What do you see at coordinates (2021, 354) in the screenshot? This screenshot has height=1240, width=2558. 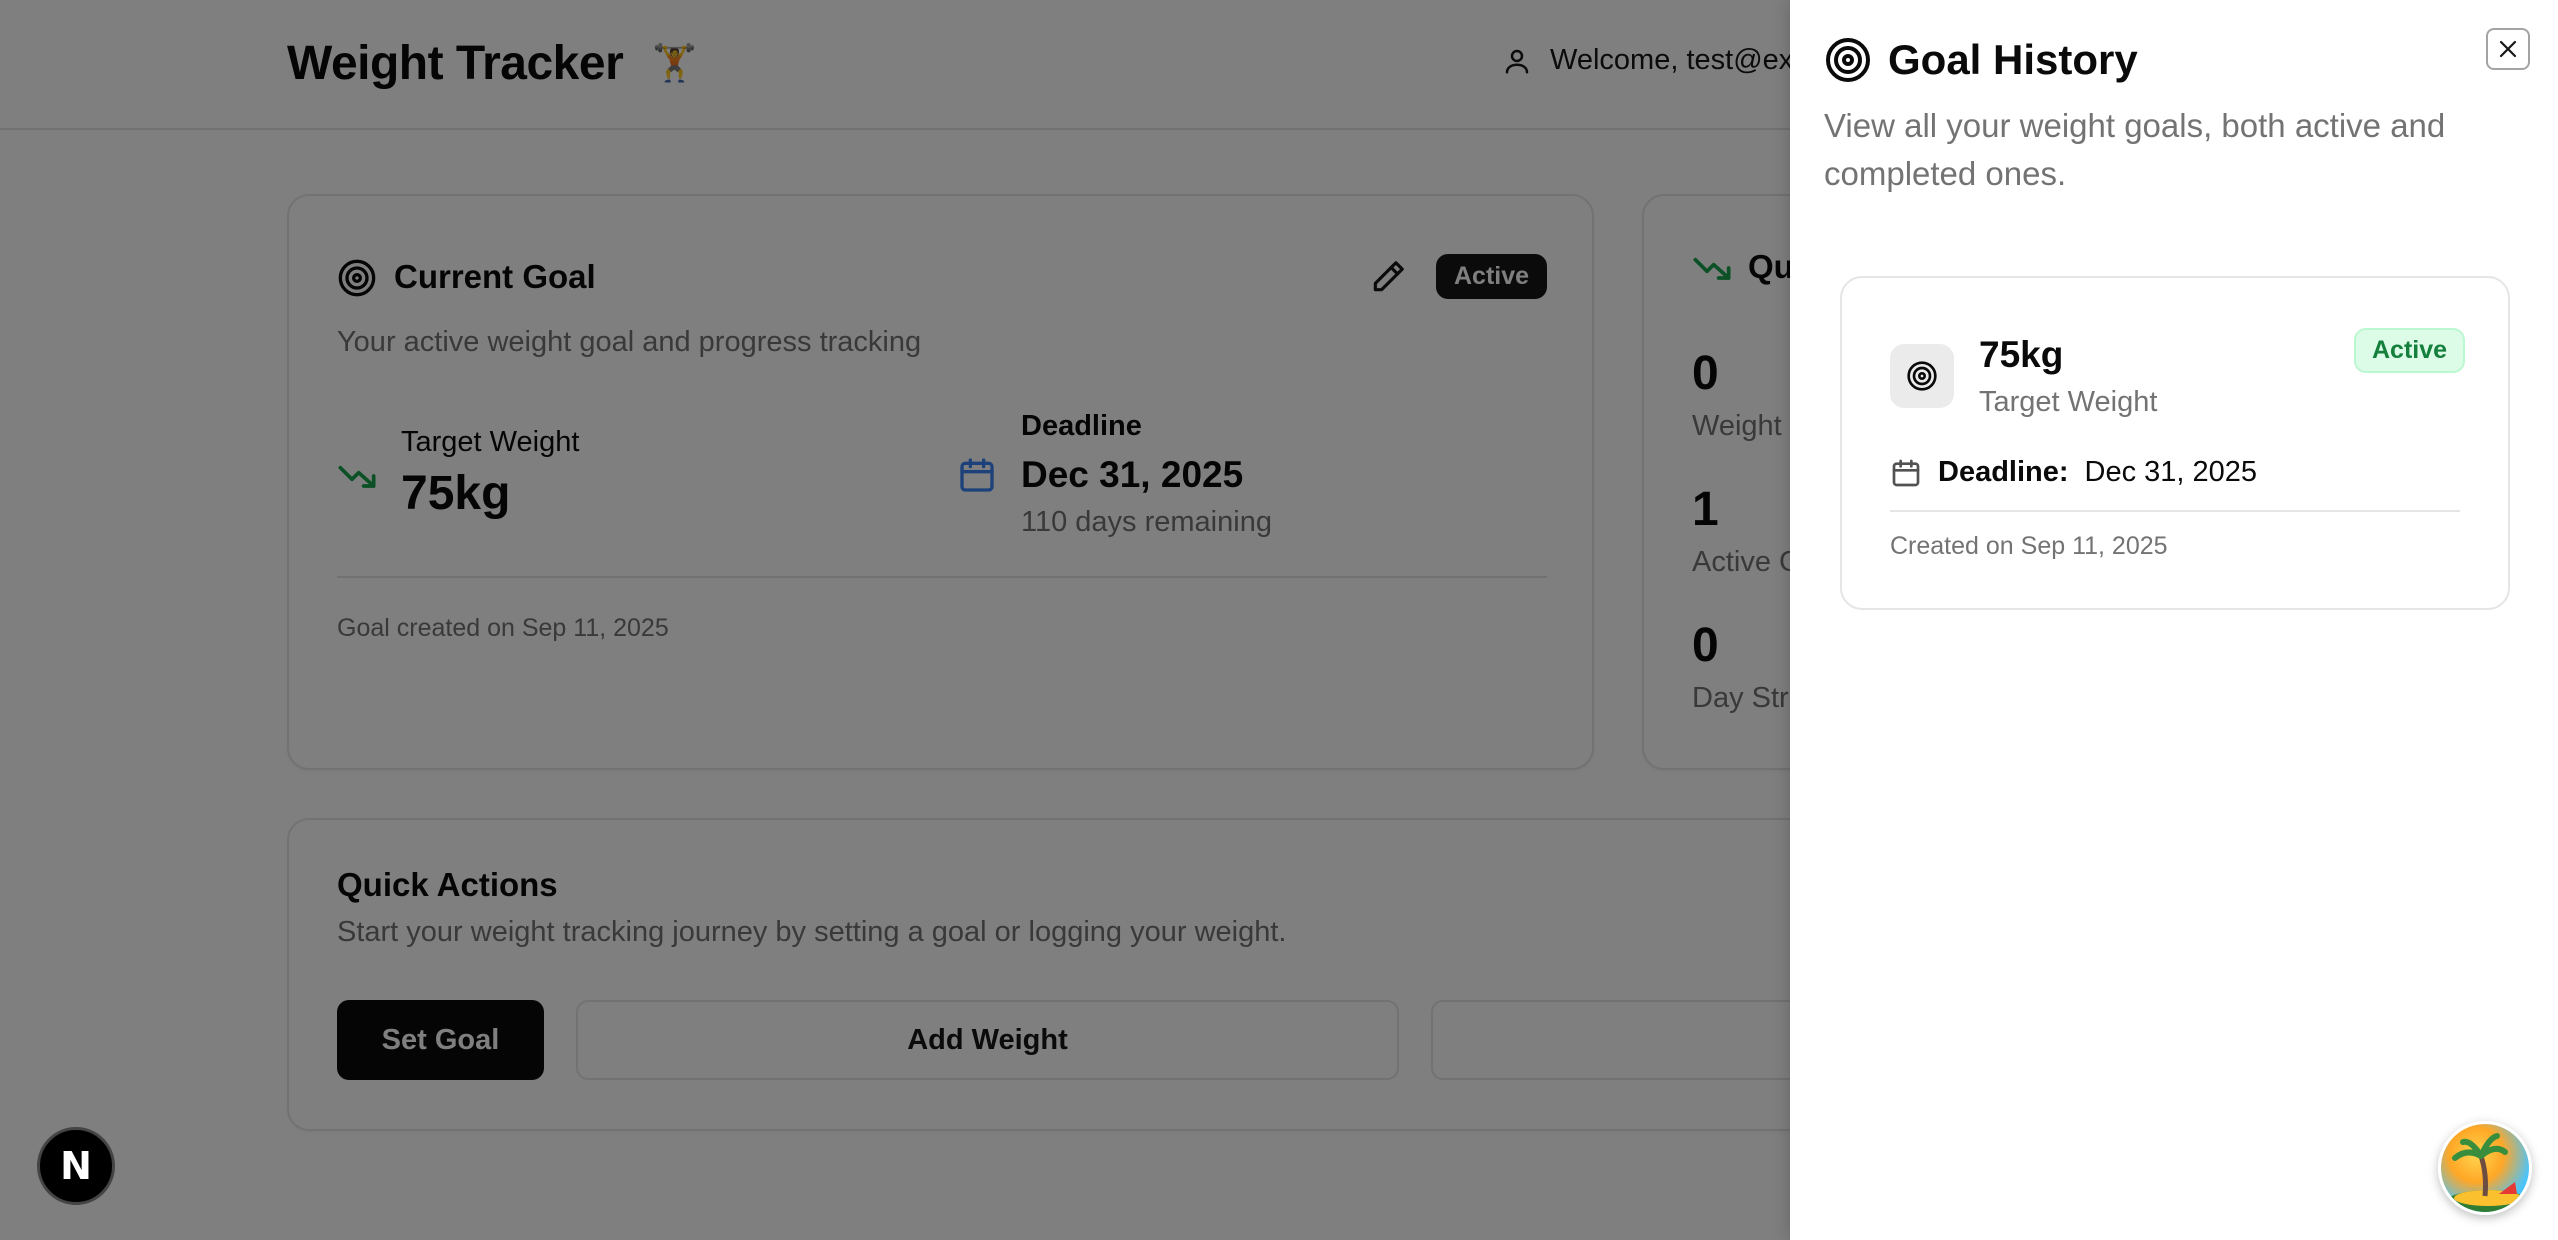 I see `goal-weight: 75kg` at bounding box center [2021, 354].